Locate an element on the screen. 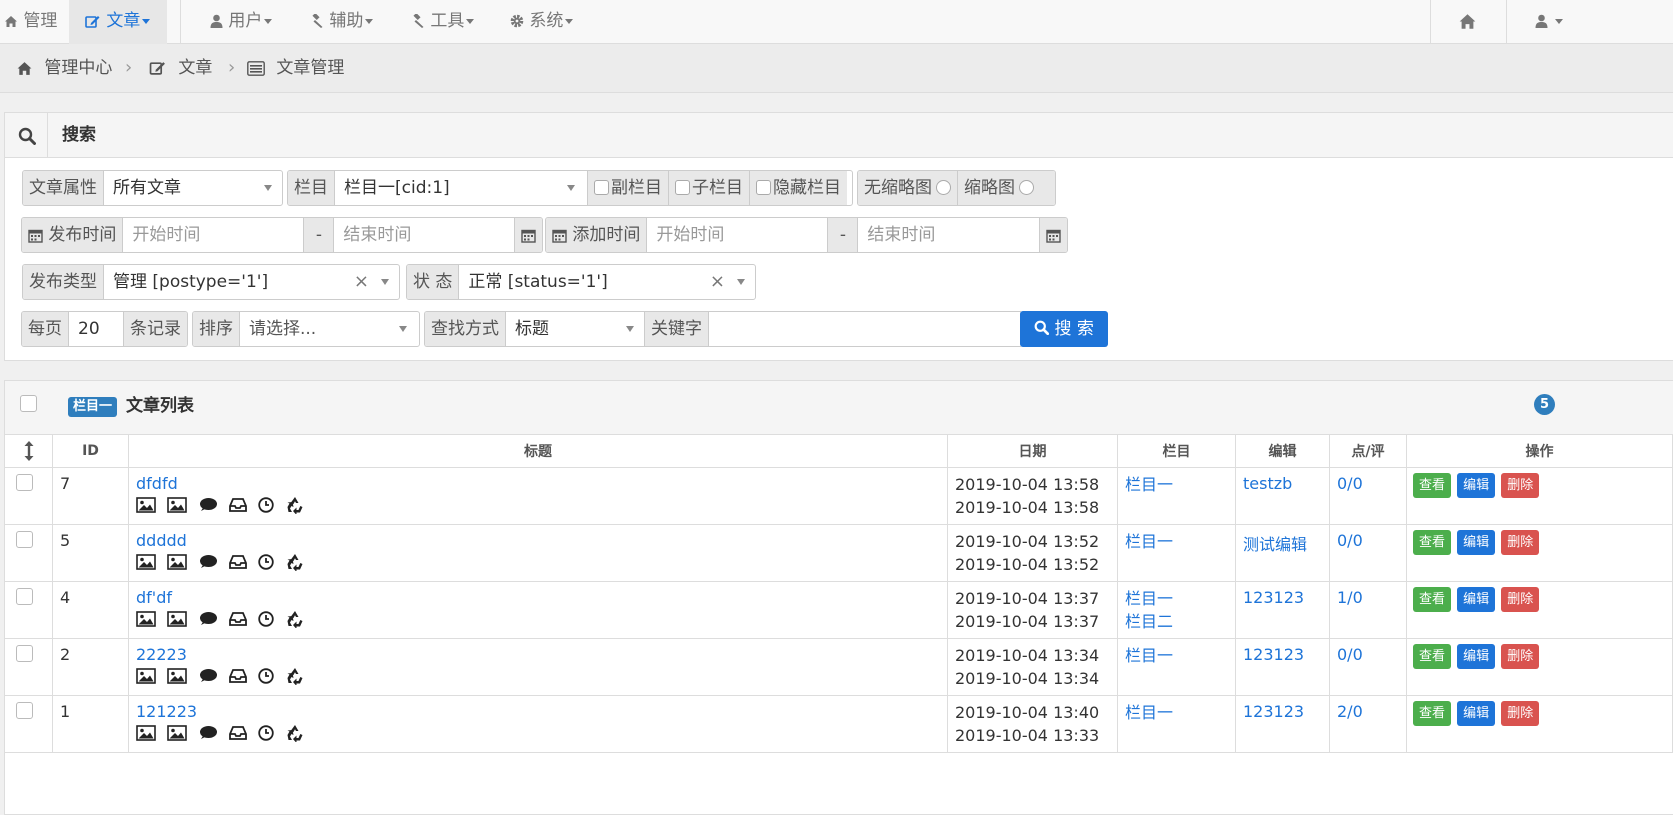  per-page-input: 20 is located at coordinates (96, 329).